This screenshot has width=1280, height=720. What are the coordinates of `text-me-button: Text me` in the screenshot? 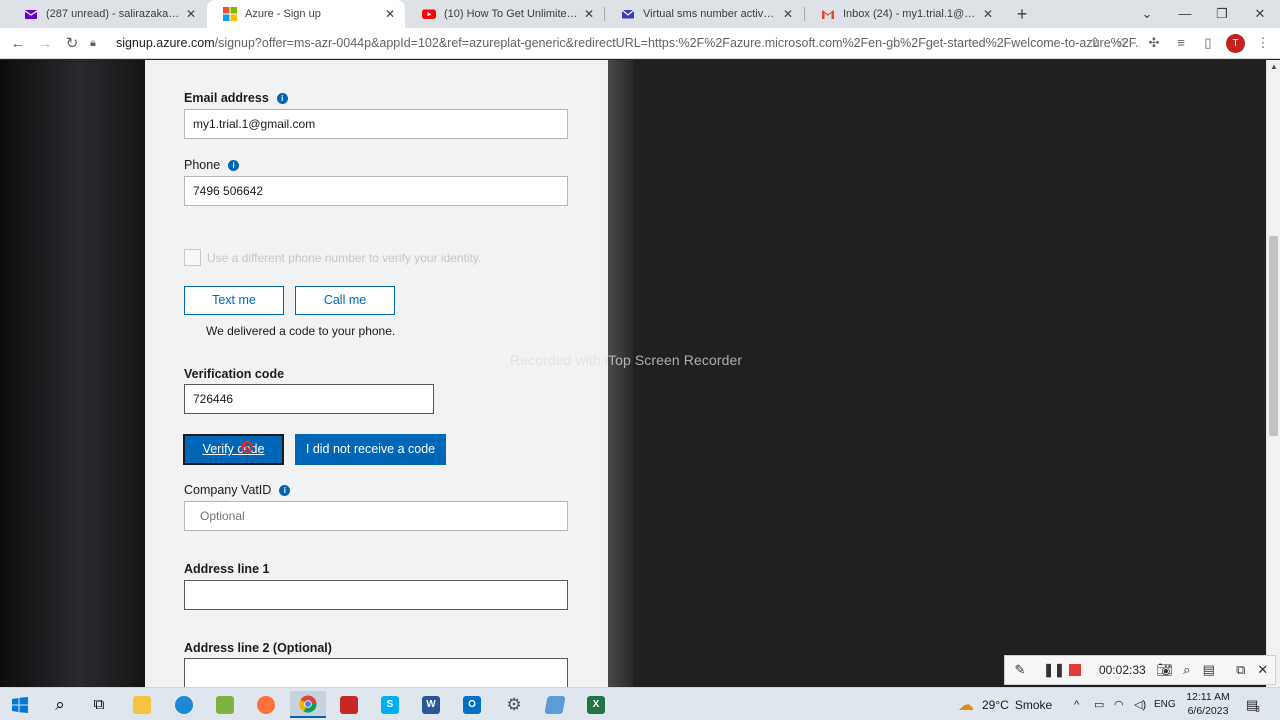 It's located at (234, 300).